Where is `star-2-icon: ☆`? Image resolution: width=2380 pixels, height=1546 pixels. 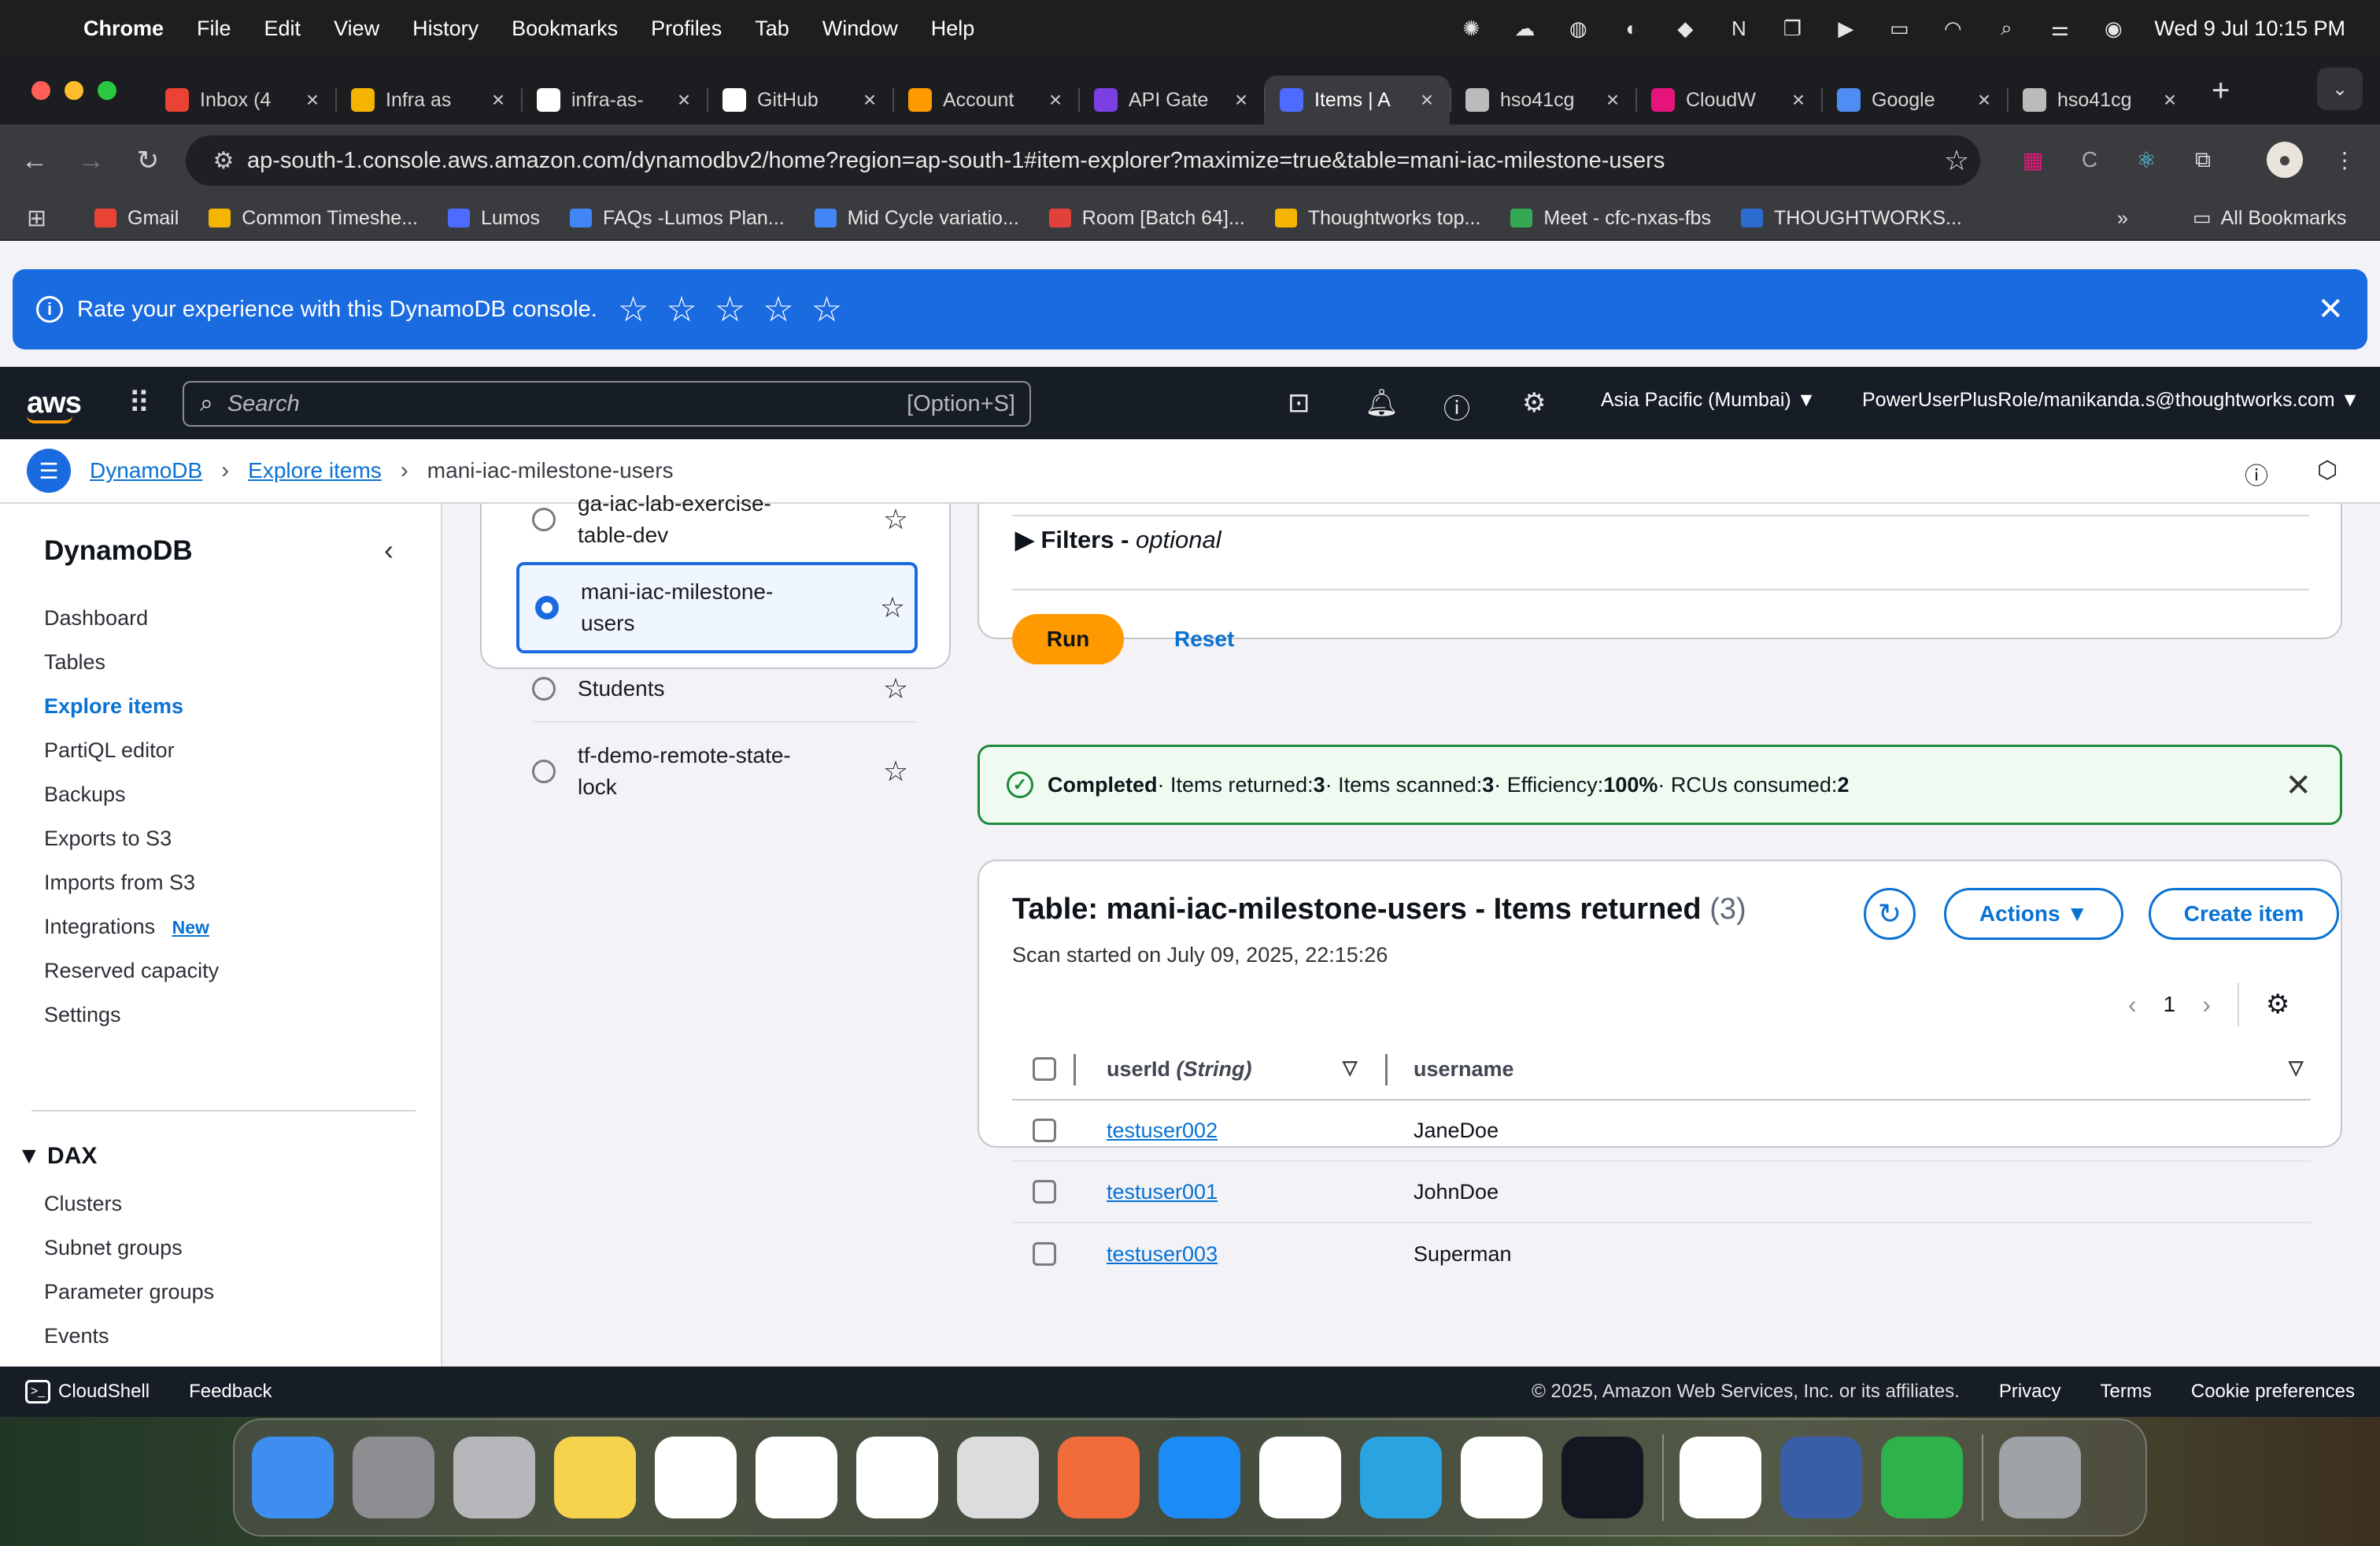
star-2-icon: ☆ is located at coordinates (681, 310).